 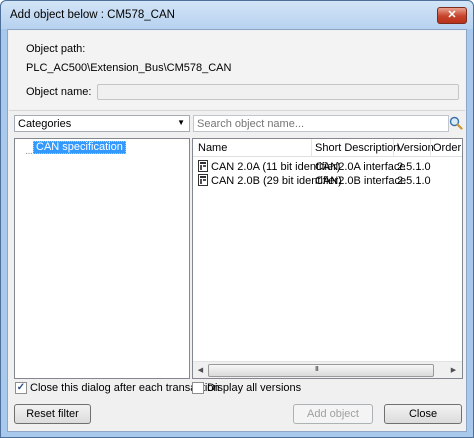 I want to click on close-after-transaction-checkbox: ✓, so click(x=21, y=388).